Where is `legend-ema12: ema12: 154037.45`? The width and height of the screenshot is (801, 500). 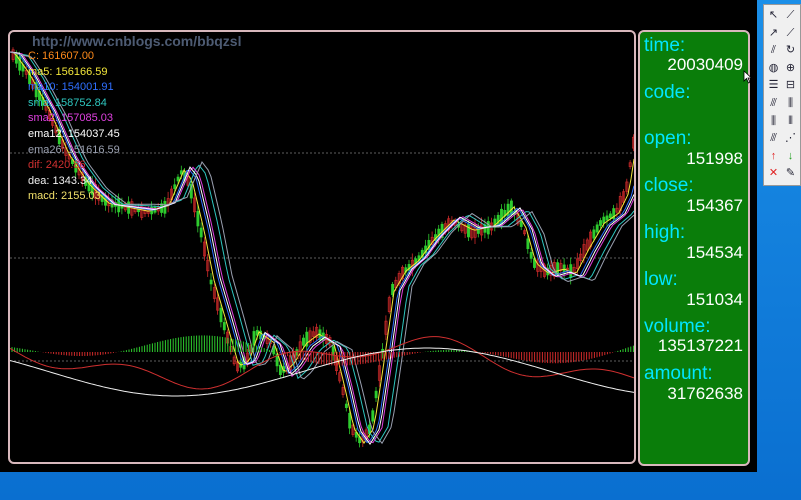 legend-ema12: ema12: 154037.45 is located at coordinates (74, 133).